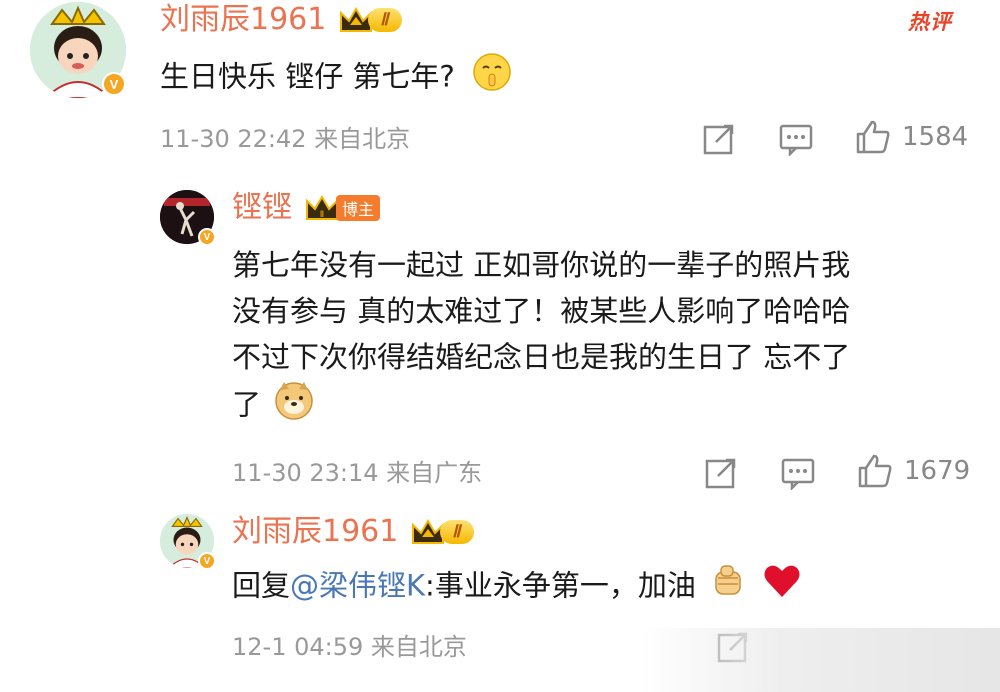 This screenshot has height=692, width=1000. Describe the element at coordinates (261, 585) in the screenshot. I see `reply-prefix: 回复` at that location.